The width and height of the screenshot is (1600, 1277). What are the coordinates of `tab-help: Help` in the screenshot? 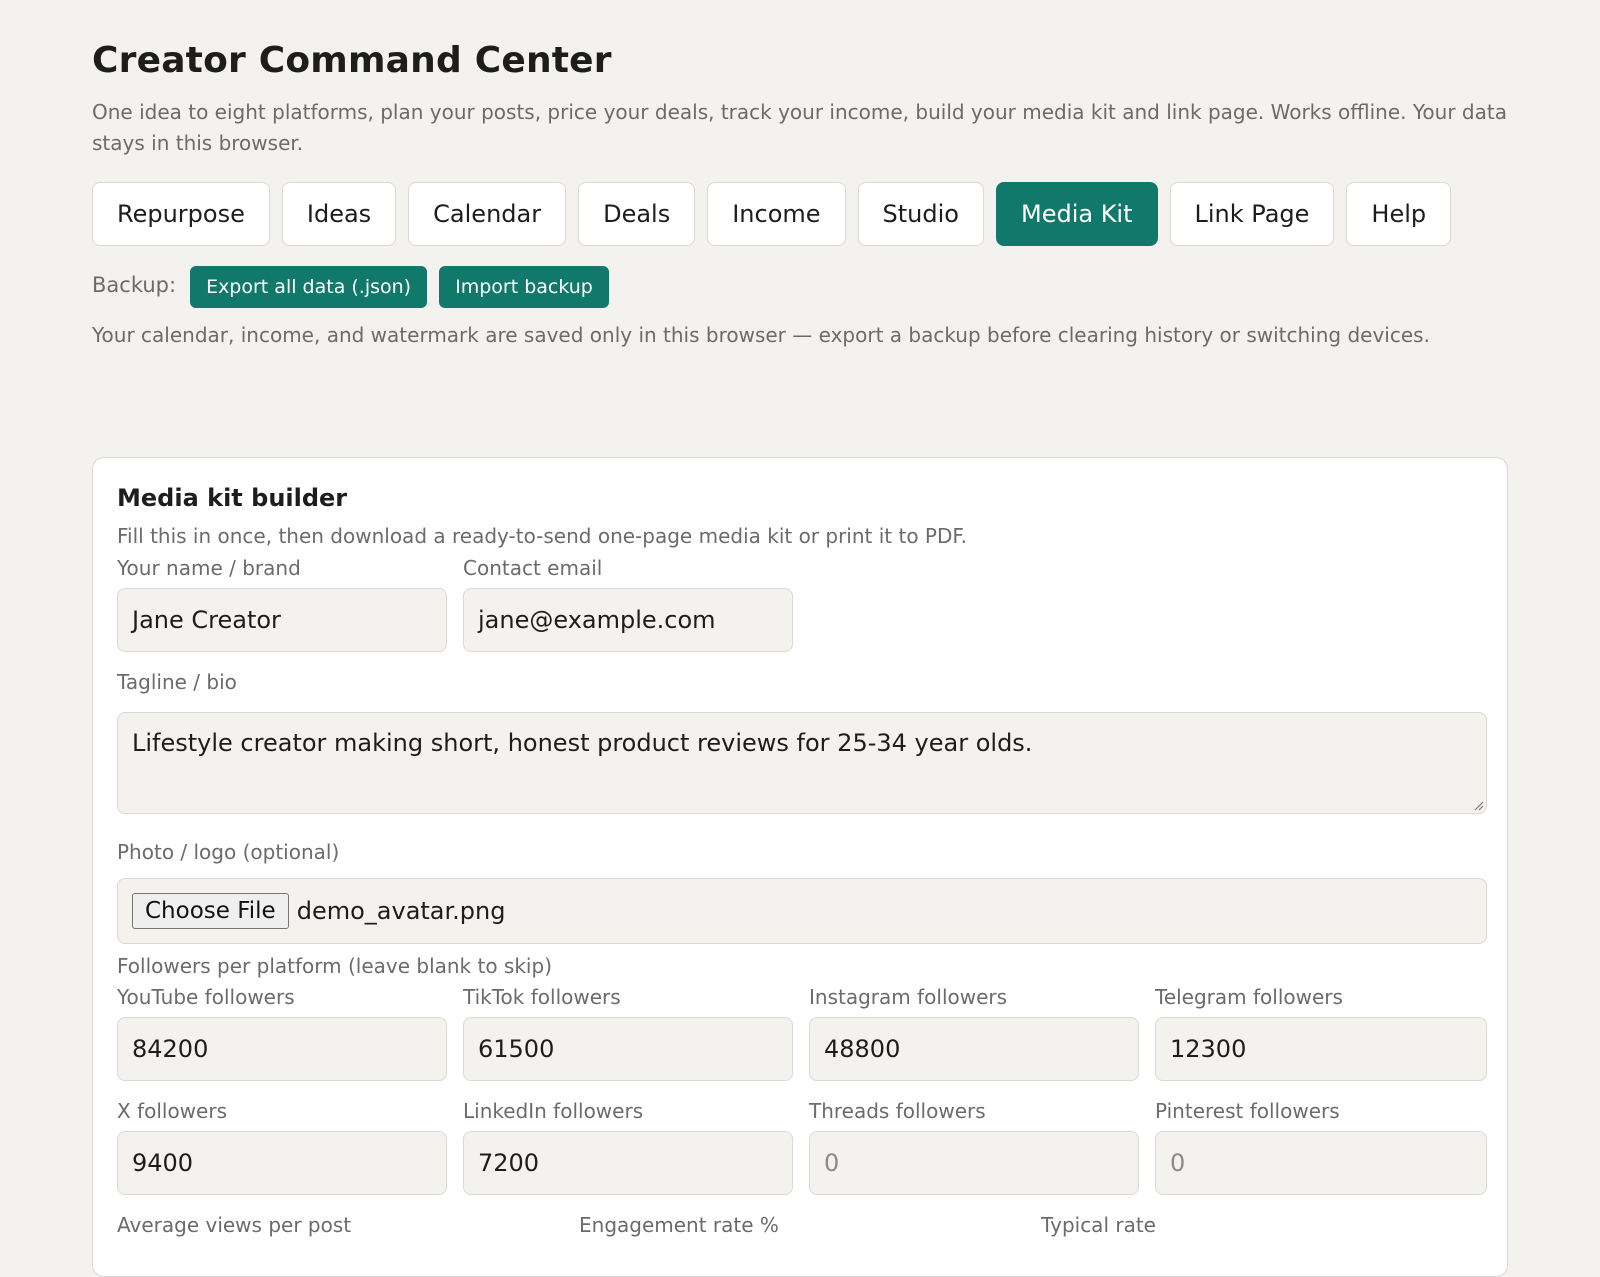 It's located at (1399, 214).